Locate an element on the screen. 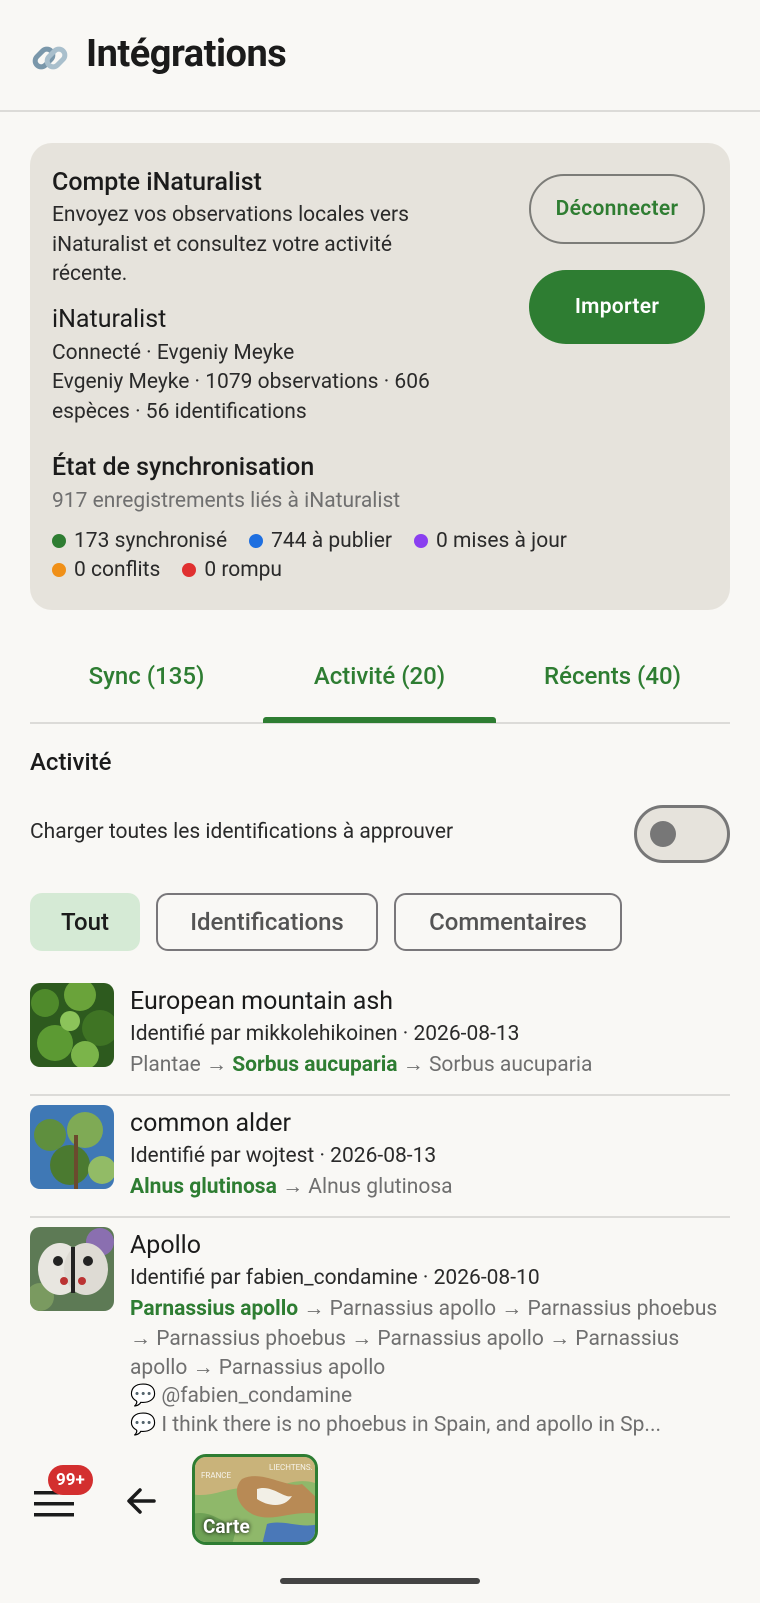 Image resolution: width=760 pixels, height=1603 pixels. map-button-label: Carte is located at coordinates (226, 1526).